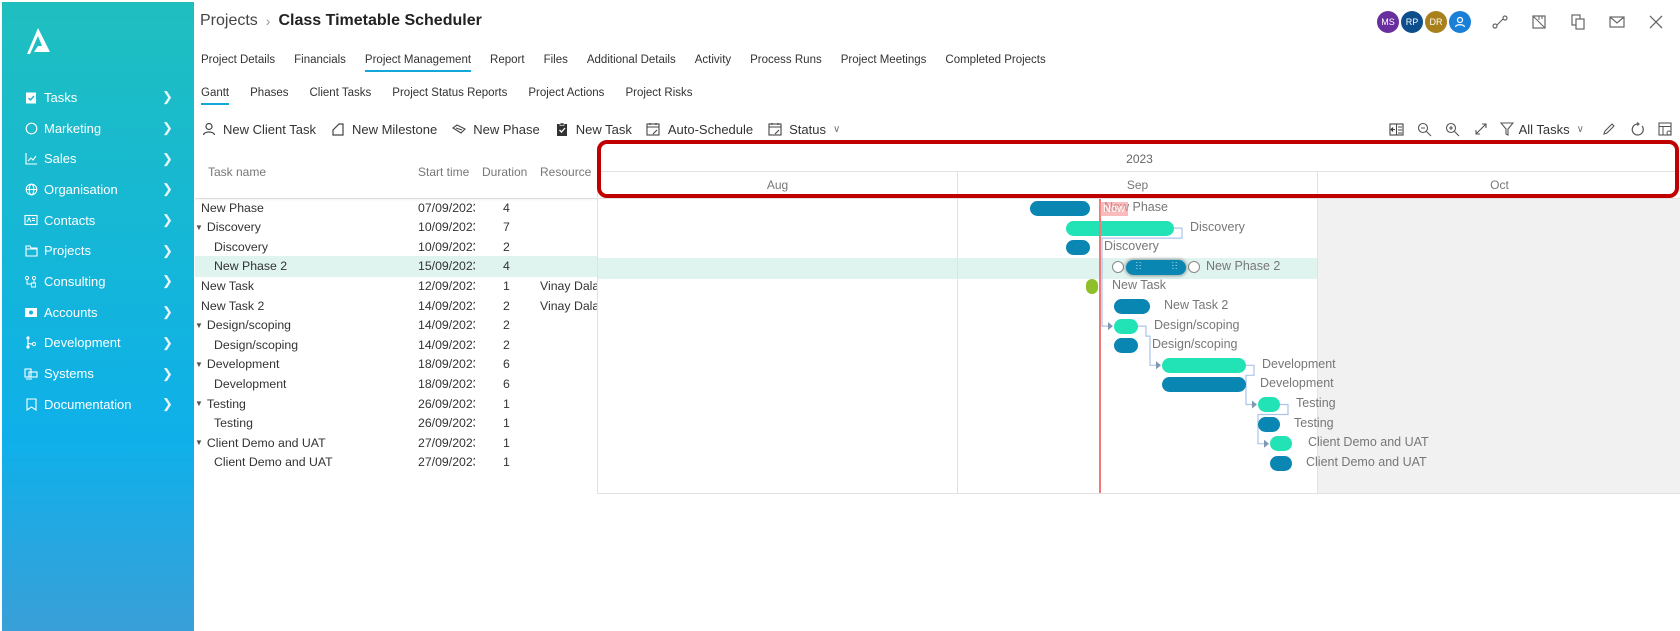  What do you see at coordinates (396, 364) in the screenshot?
I see `table-row: ▼ Development 18/09/2023 6` at bounding box center [396, 364].